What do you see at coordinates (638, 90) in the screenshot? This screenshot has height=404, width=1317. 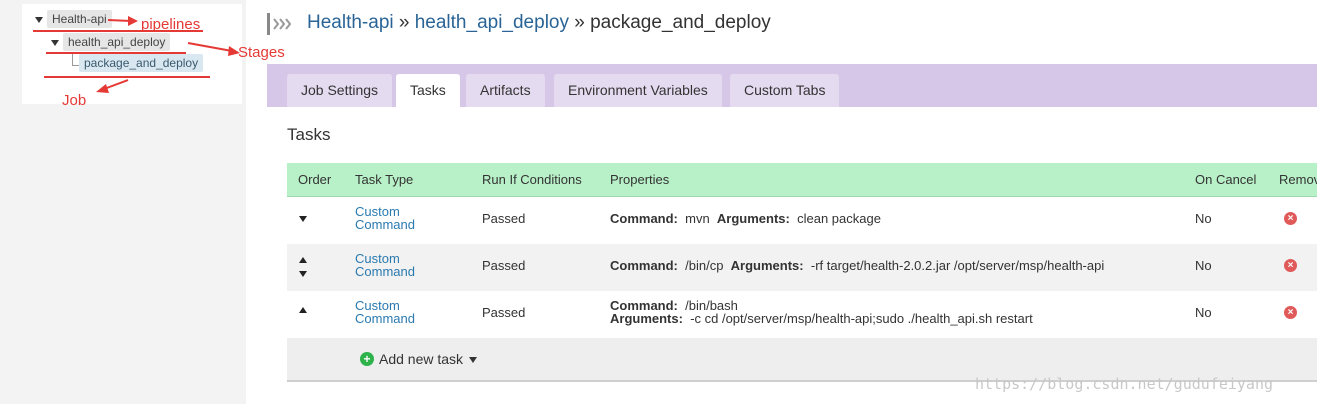 I see `tab-environment-variables: Environment Variables` at bounding box center [638, 90].